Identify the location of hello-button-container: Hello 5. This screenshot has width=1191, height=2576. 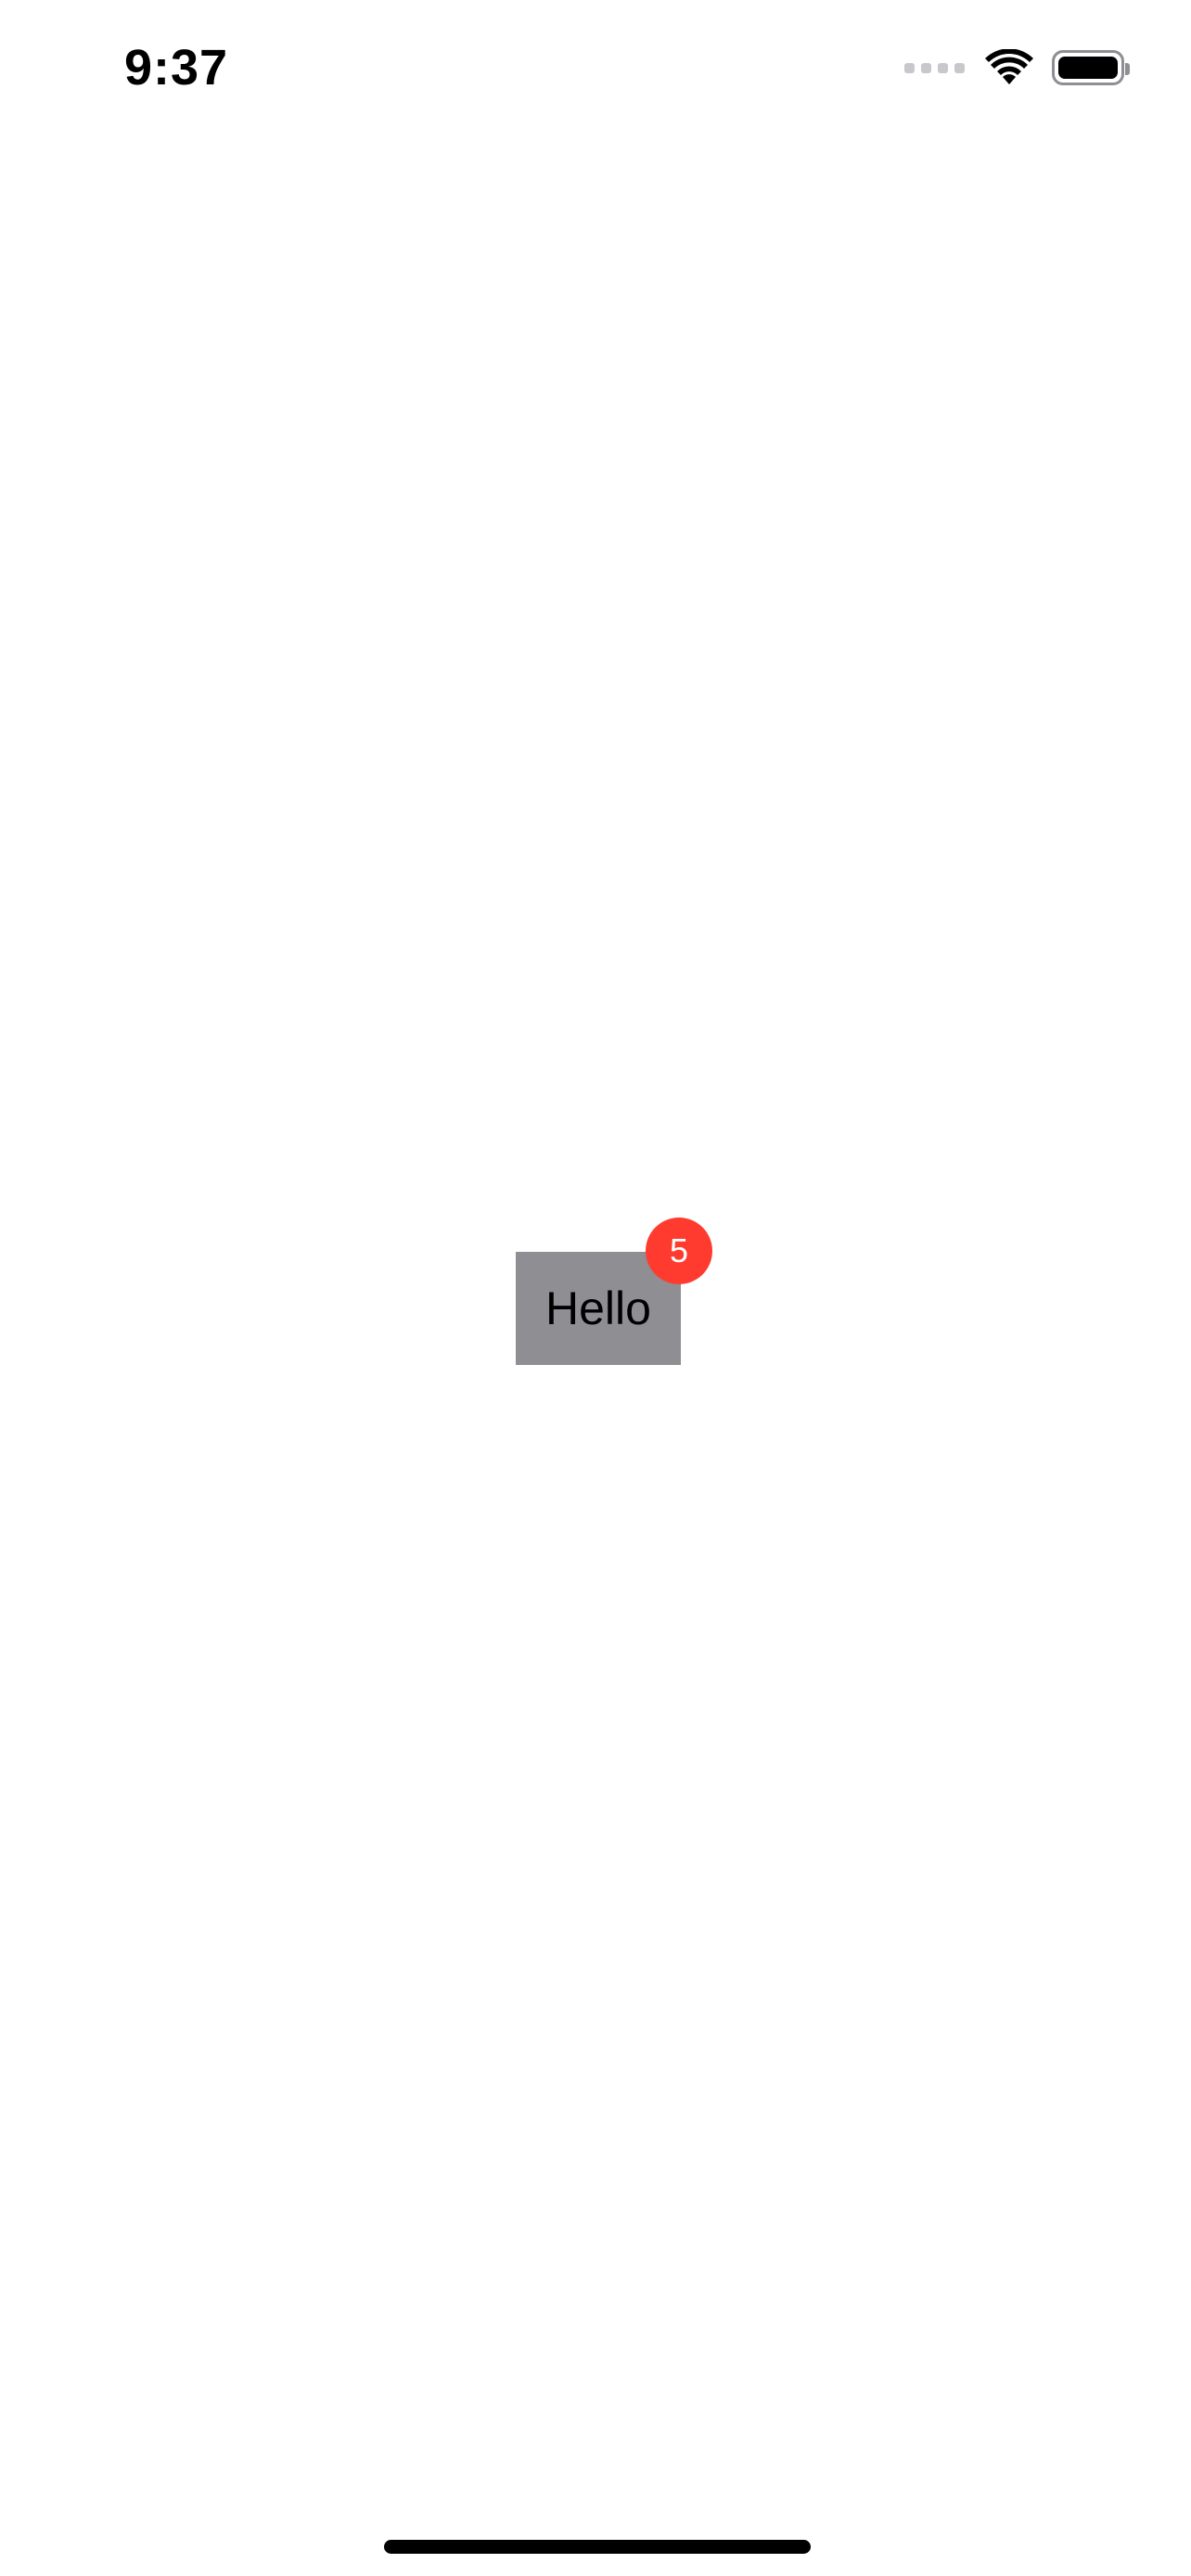
(614, 1291).